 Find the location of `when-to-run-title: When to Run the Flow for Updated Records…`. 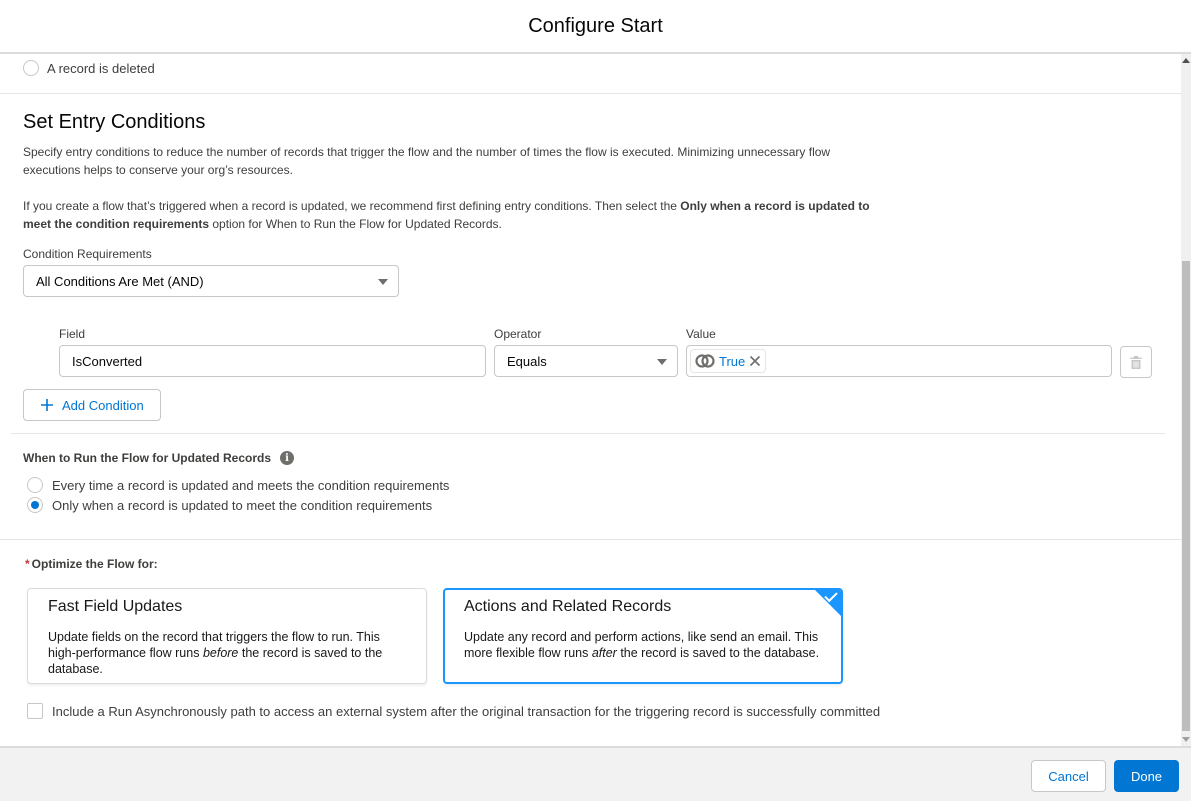

when-to-run-title: When to Run the Flow for Updated Records… is located at coordinates (158, 458).